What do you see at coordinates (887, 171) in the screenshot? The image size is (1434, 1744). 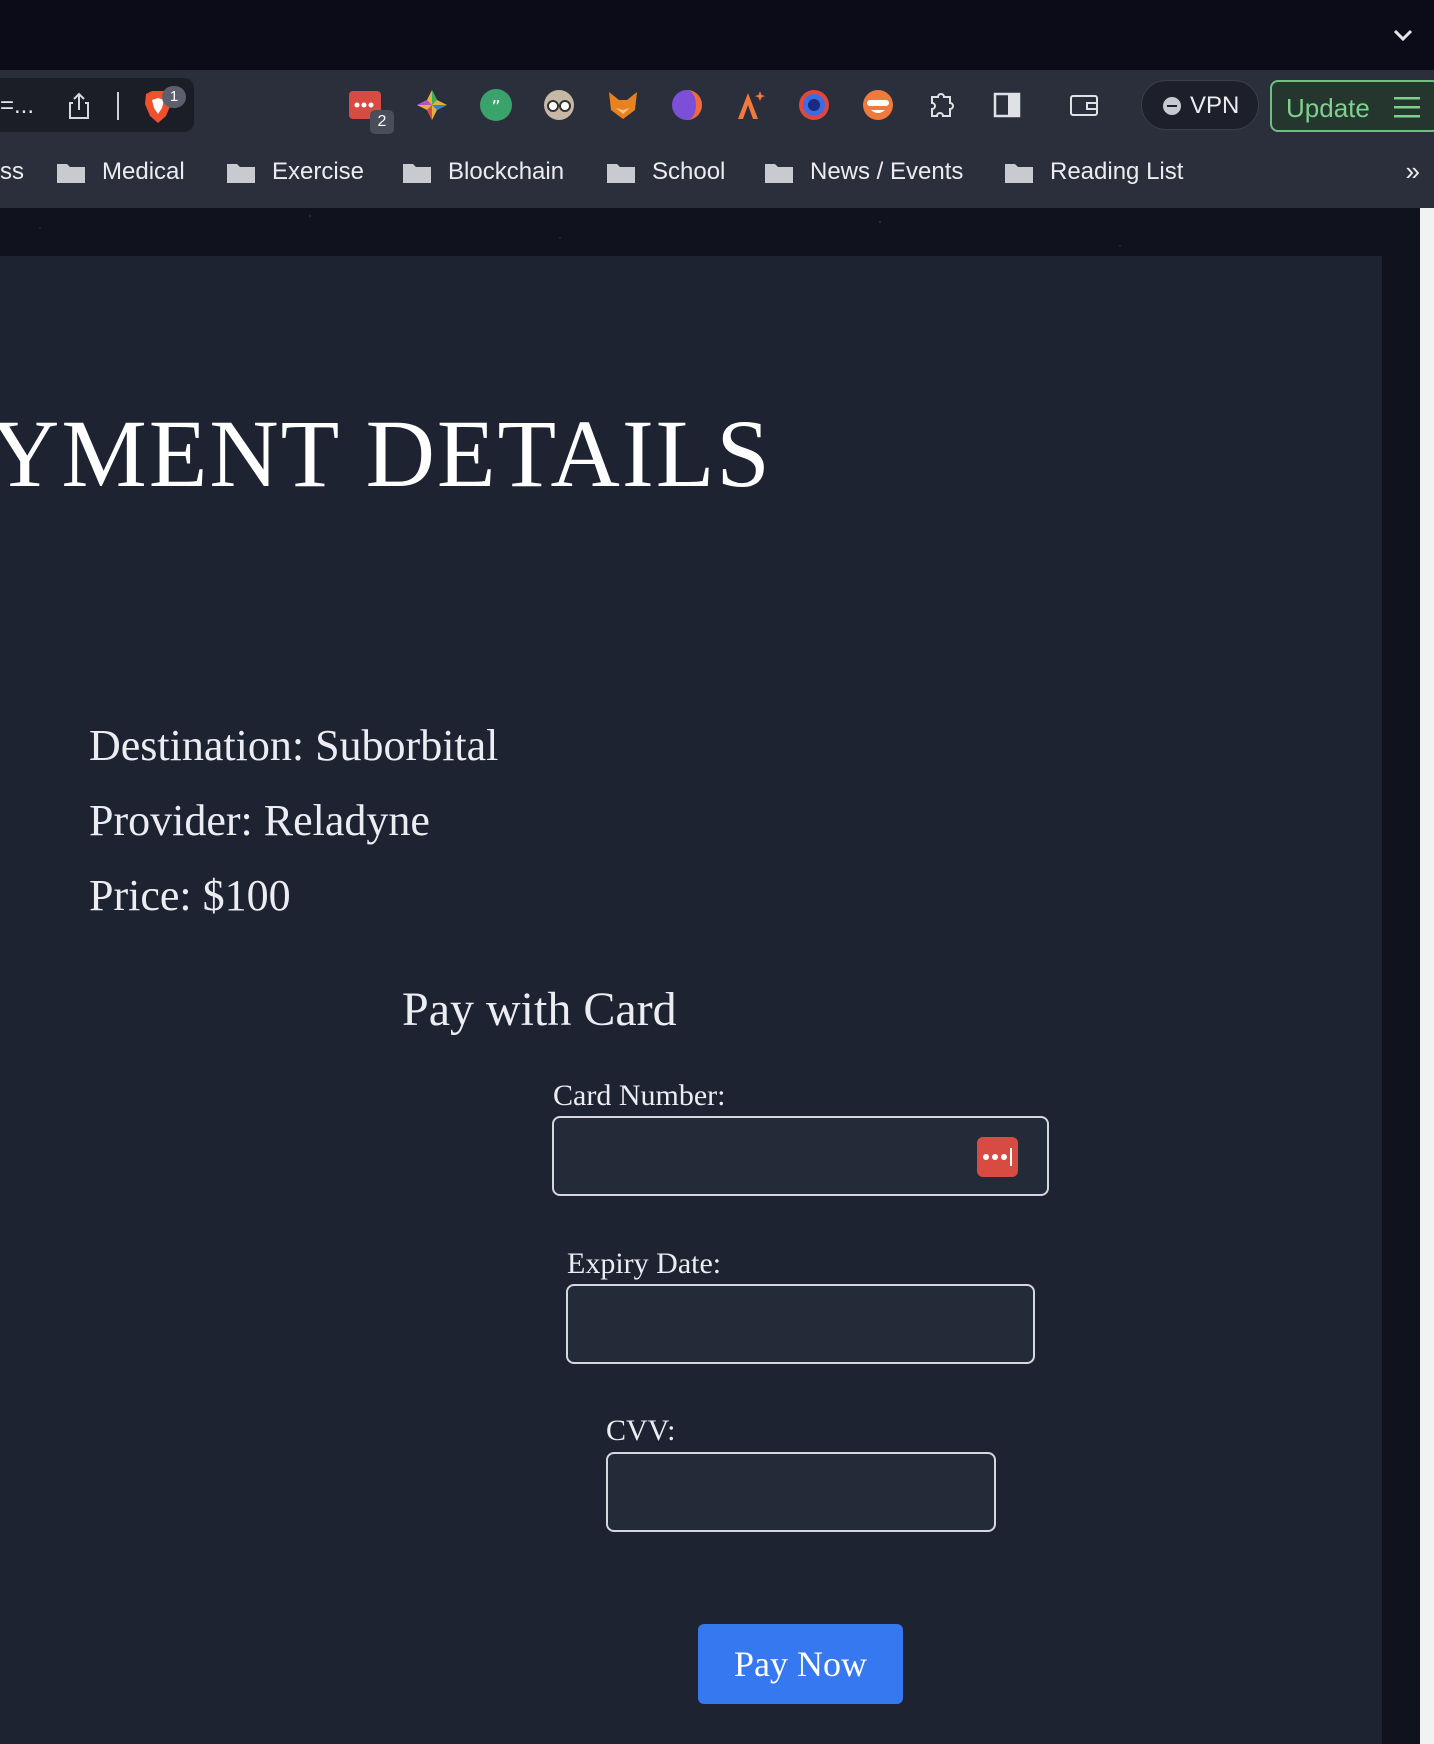 I see `bookmark-label: News / Events` at bounding box center [887, 171].